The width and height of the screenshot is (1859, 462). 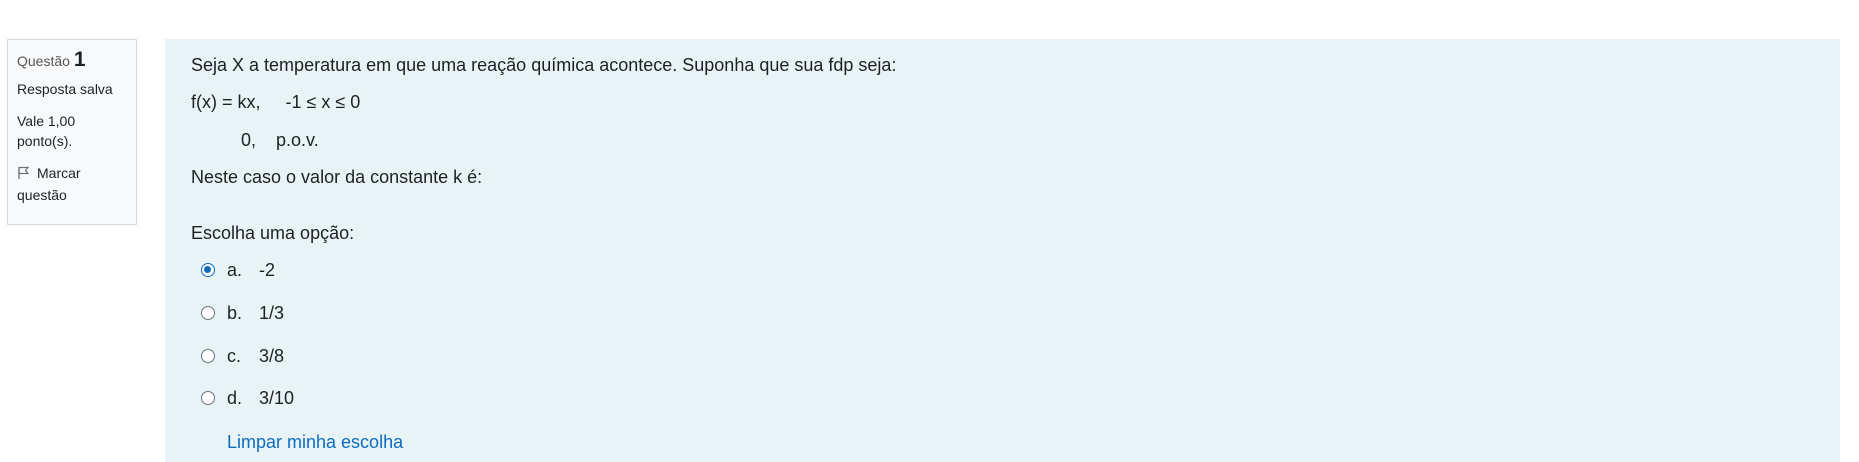 What do you see at coordinates (208, 313) in the screenshot?
I see `option-b-radio` at bounding box center [208, 313].